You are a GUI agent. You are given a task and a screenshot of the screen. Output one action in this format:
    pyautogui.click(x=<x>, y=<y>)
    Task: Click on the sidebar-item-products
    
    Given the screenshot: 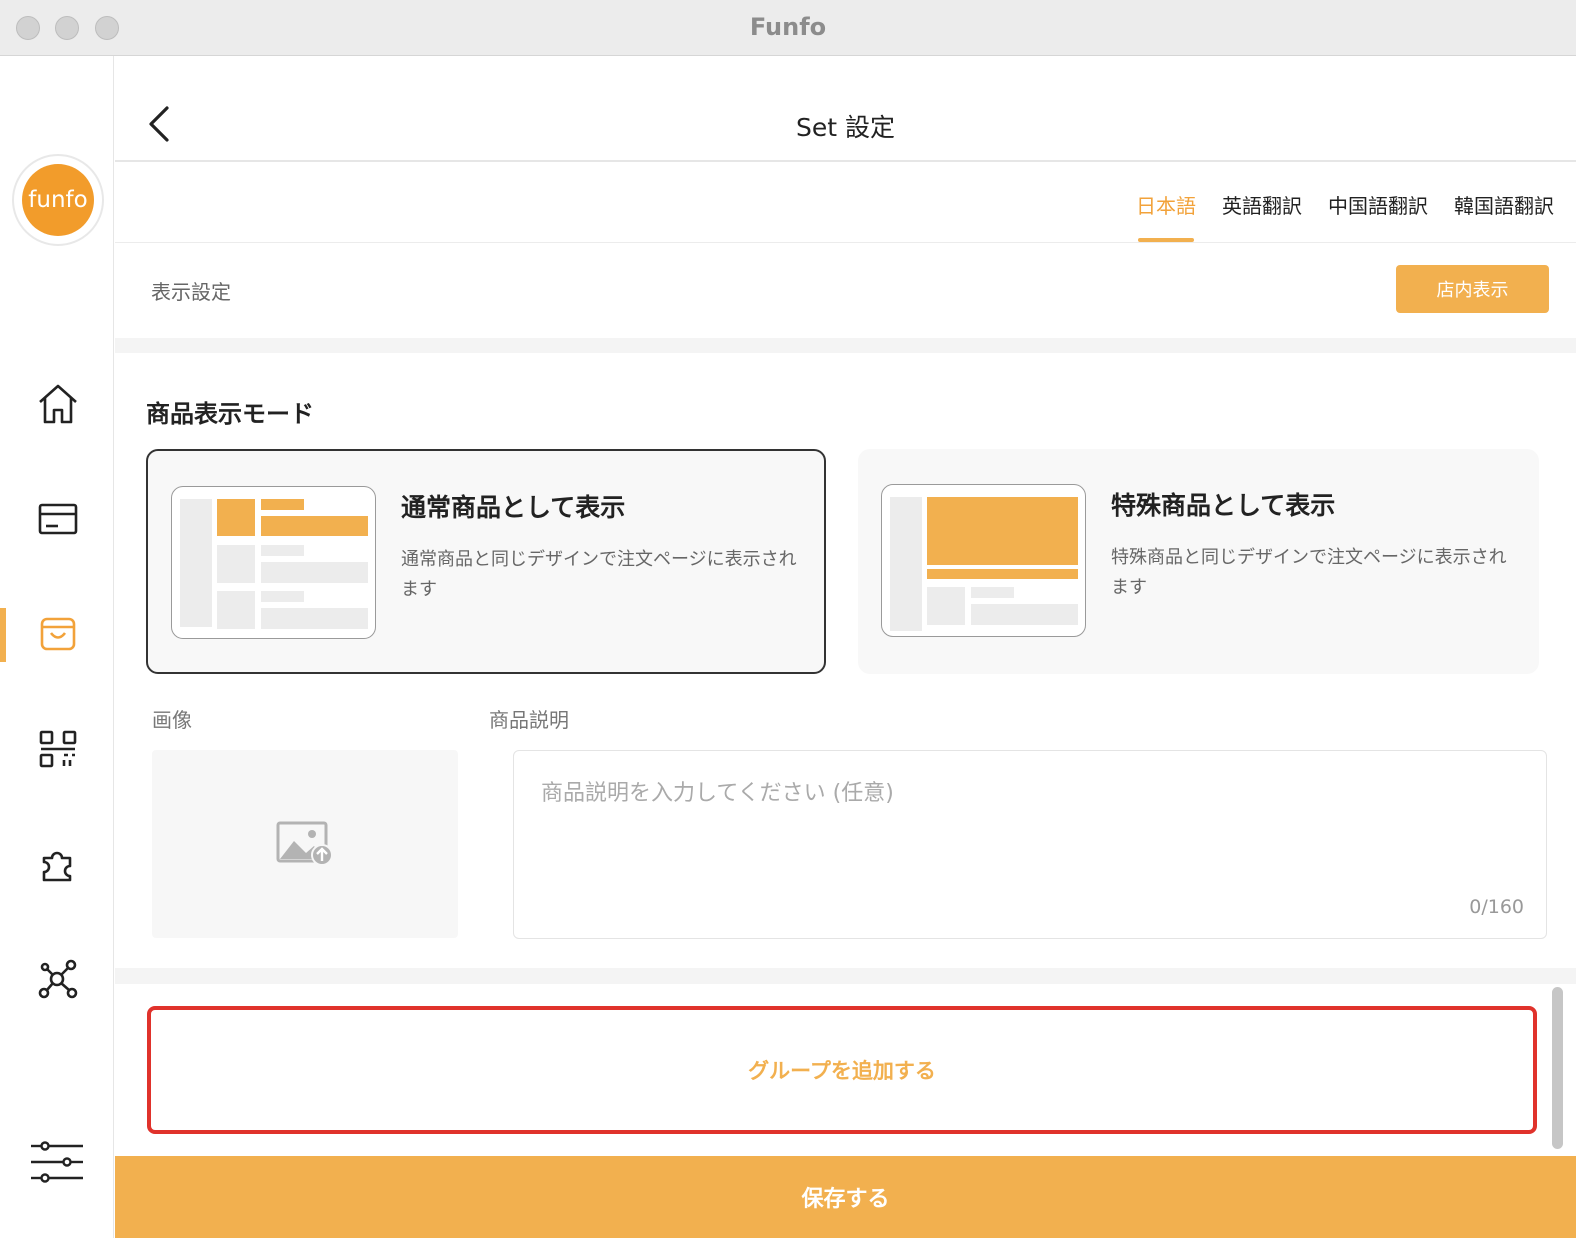 What is the action you would take?
    pyautogui.click(x=58, y=634)
    